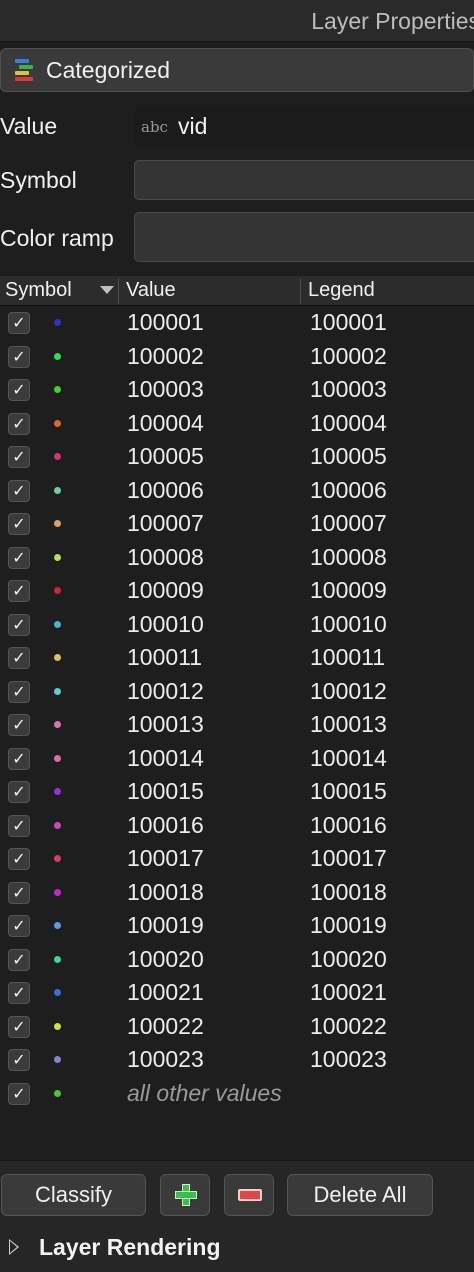 This screenshot has width=474, height=1272. Describe the element at coordinates (348, 992) in the screenshot. I see `category-legend: 100021` at that location.